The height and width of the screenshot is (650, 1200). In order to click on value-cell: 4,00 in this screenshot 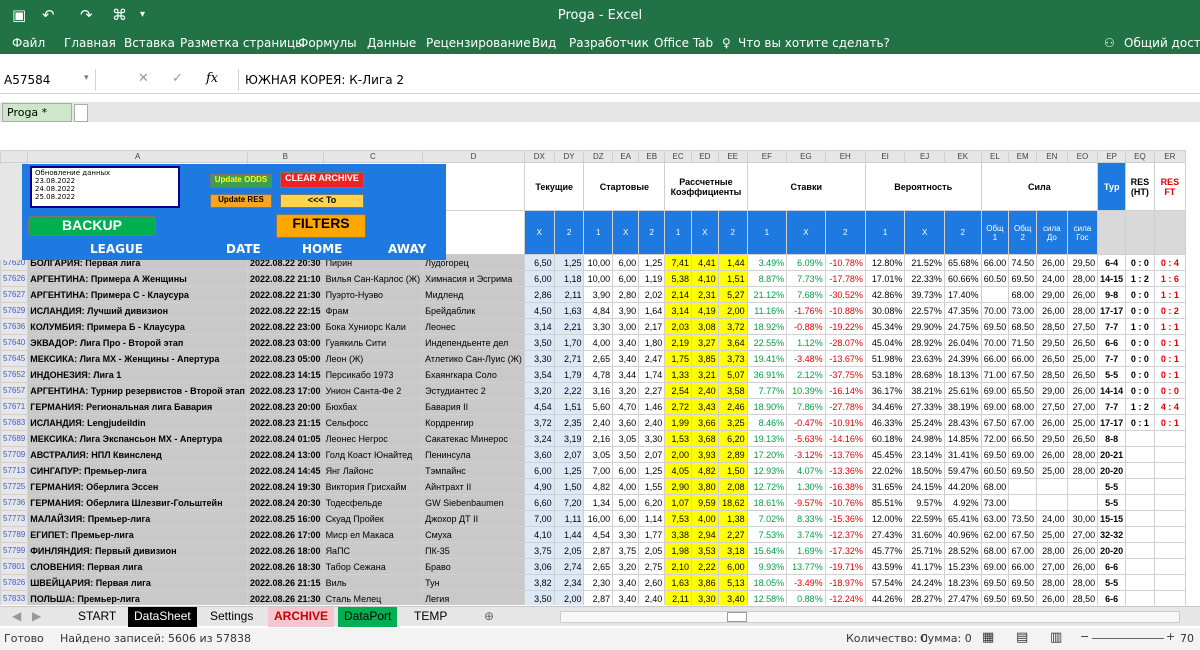, I will do `click(598, 342)`.